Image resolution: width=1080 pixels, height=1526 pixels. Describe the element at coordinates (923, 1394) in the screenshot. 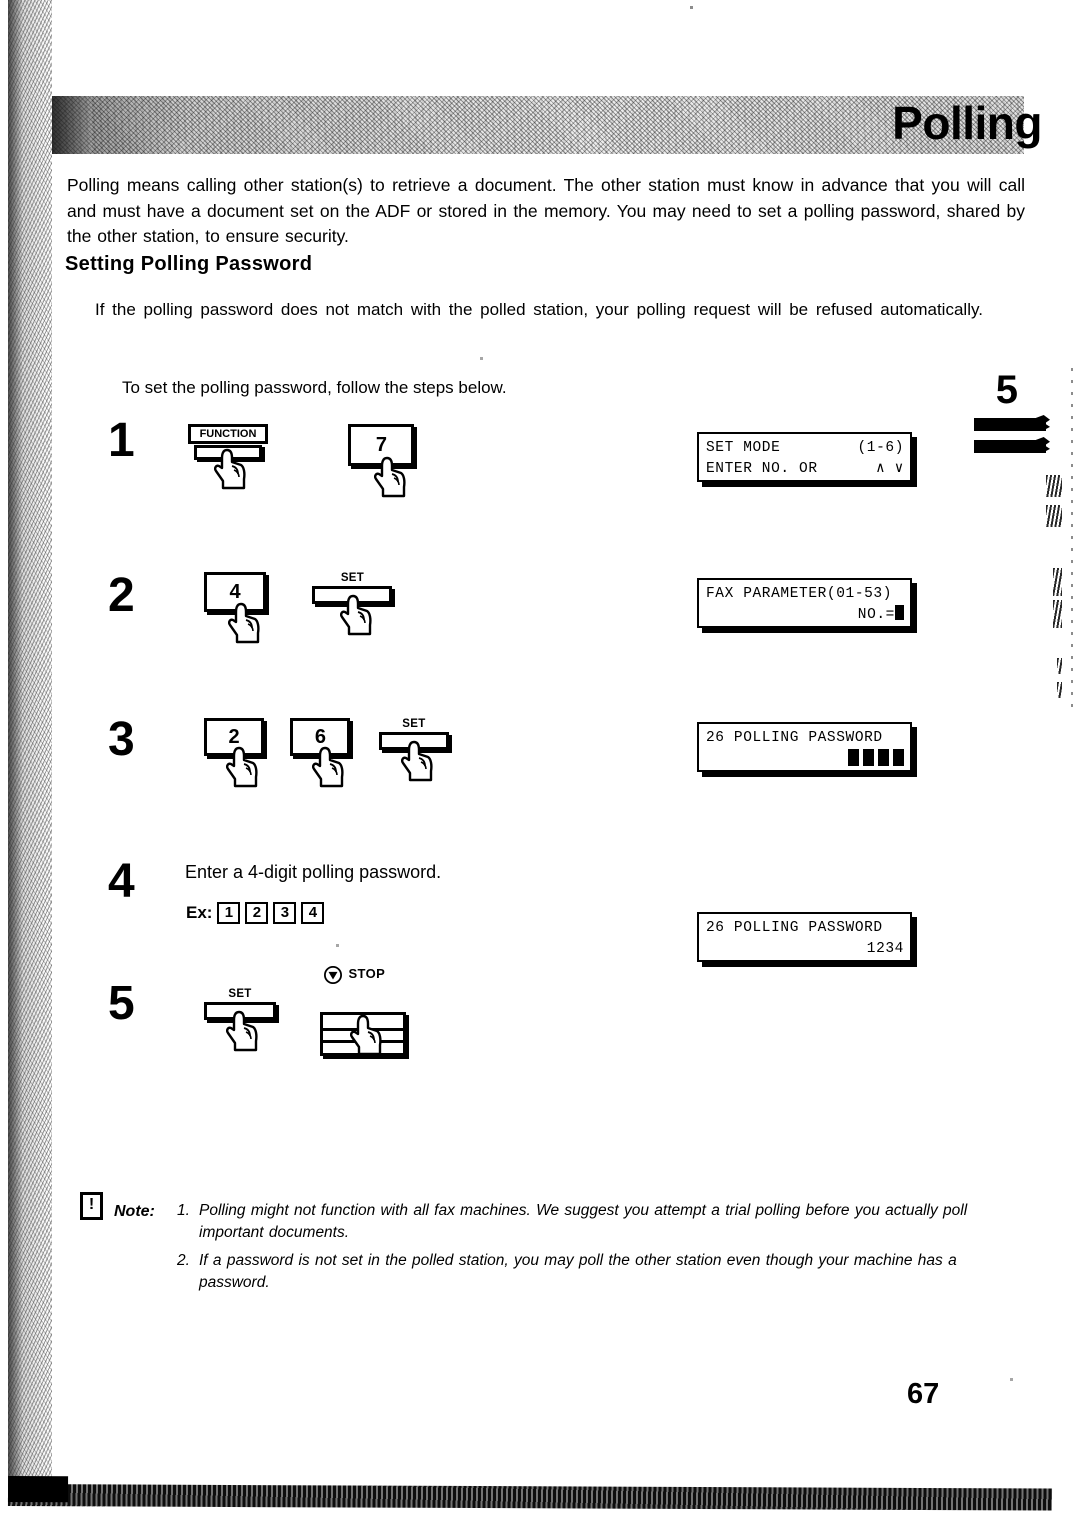

I see `page-number: 67` at that location.